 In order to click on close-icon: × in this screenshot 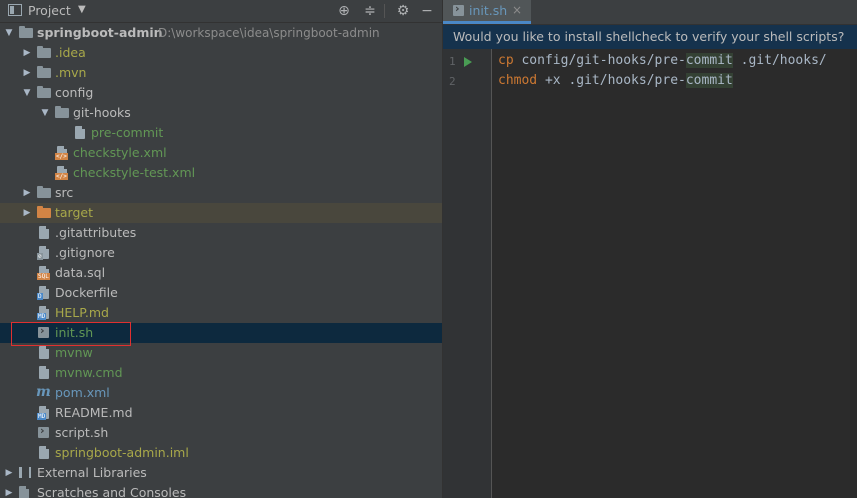, I will do `click(517, 10)`.